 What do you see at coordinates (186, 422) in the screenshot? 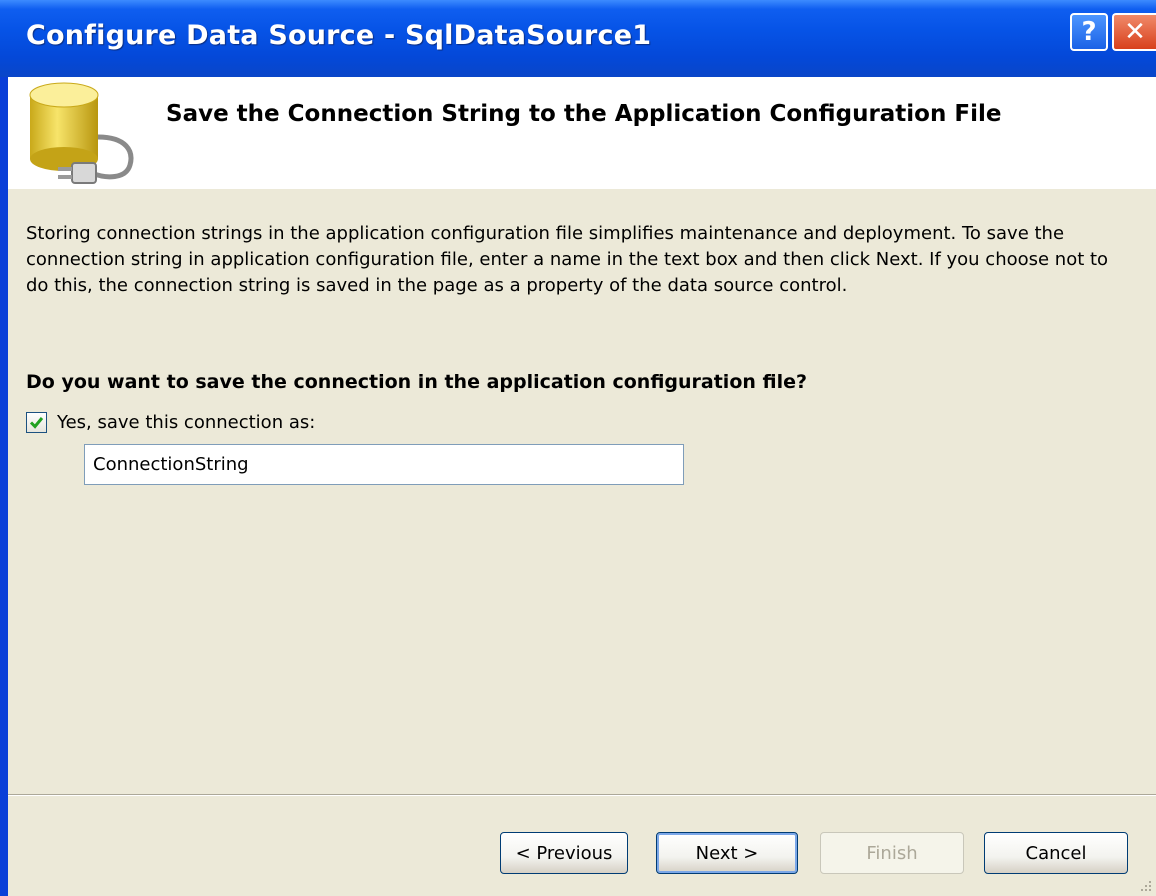
I see `save-connection-label: Yes, save this connection as:` at bounding box center [186, 422].